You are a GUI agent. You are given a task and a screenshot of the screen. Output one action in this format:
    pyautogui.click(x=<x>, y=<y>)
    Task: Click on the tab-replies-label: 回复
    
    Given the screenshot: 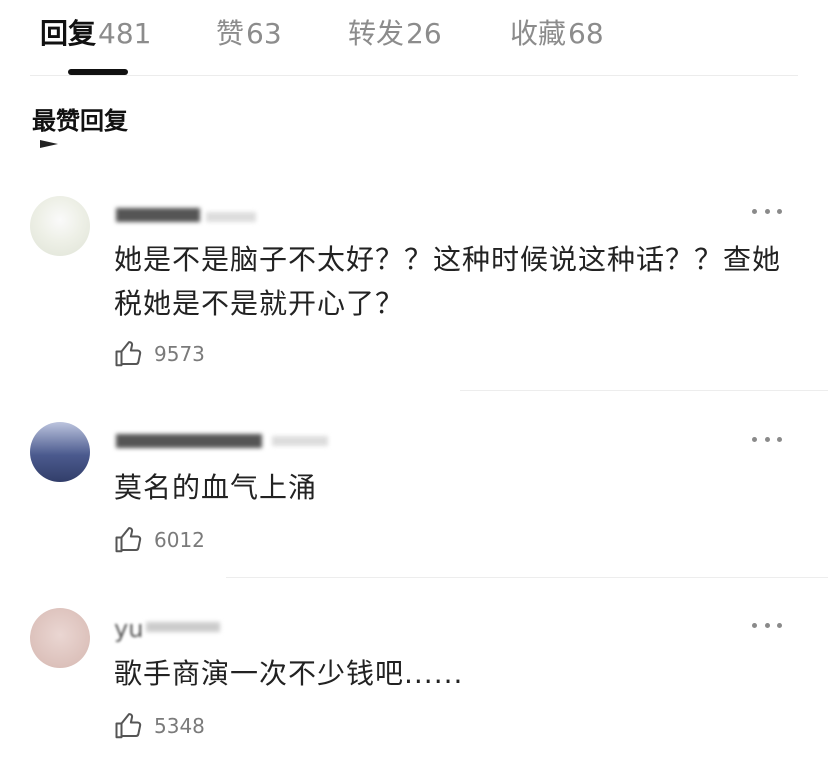 What is the action you would take?
    pyautogui.click(x=68, y=33)
    